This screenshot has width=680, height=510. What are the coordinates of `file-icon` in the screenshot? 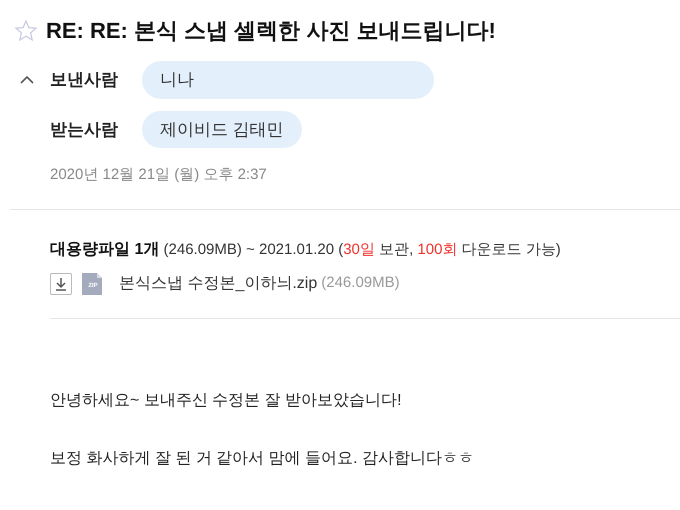 It's located at (92, 284).